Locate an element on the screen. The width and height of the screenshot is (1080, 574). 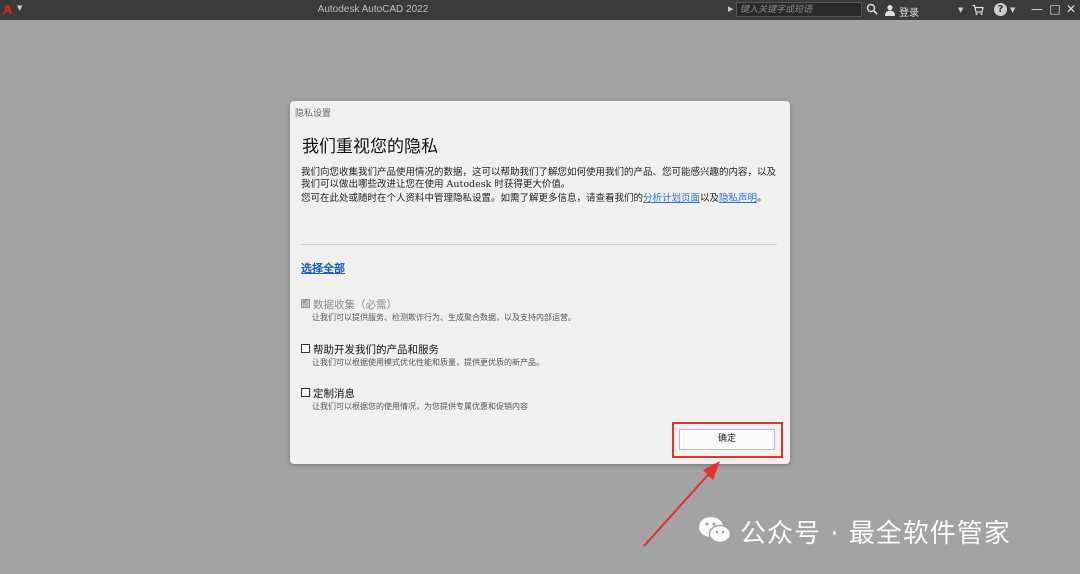
user-icon is located at coordinates (890, 10).